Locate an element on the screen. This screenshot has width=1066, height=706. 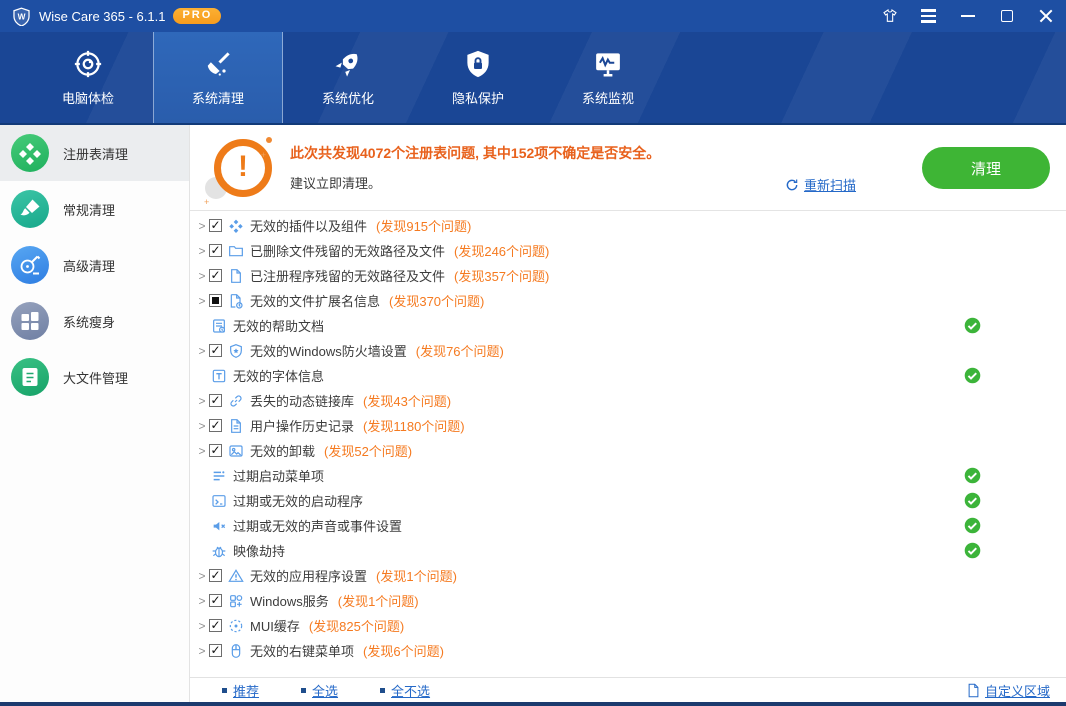
file-icon is located at coordinates (236, 276).